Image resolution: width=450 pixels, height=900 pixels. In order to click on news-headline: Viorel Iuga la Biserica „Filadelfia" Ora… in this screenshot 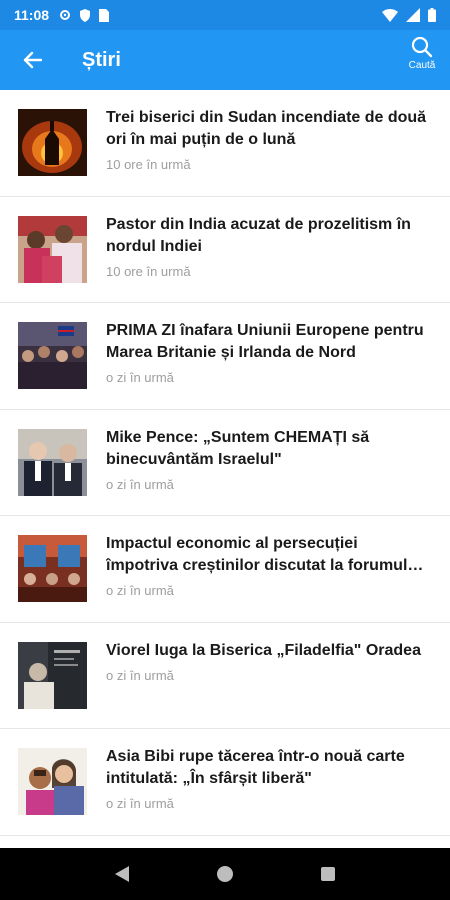, I will do `click(263, 650)`.